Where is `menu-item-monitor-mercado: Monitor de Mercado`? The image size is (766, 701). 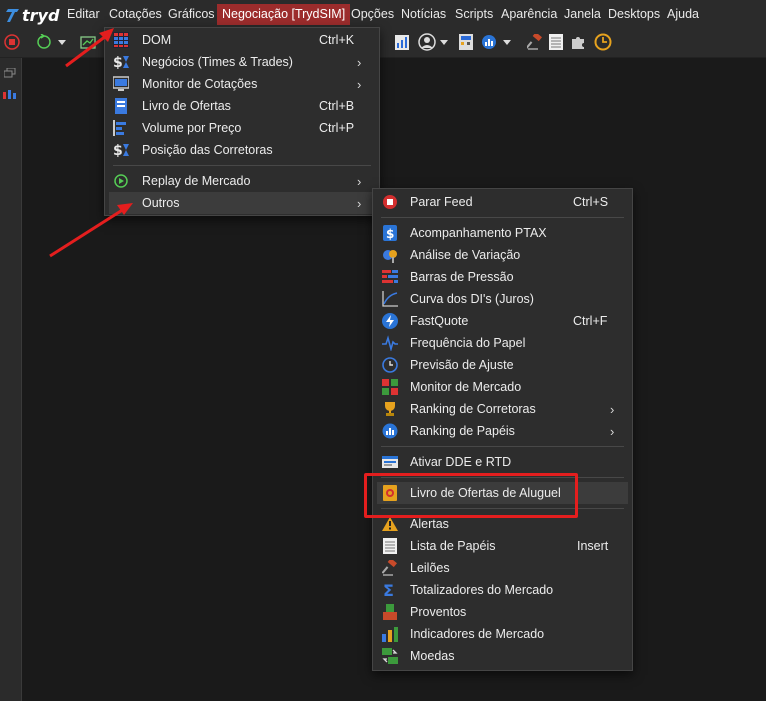
menu-item-monitor-mercado: Monitor de Mercado is located at coordinates (502, 387).